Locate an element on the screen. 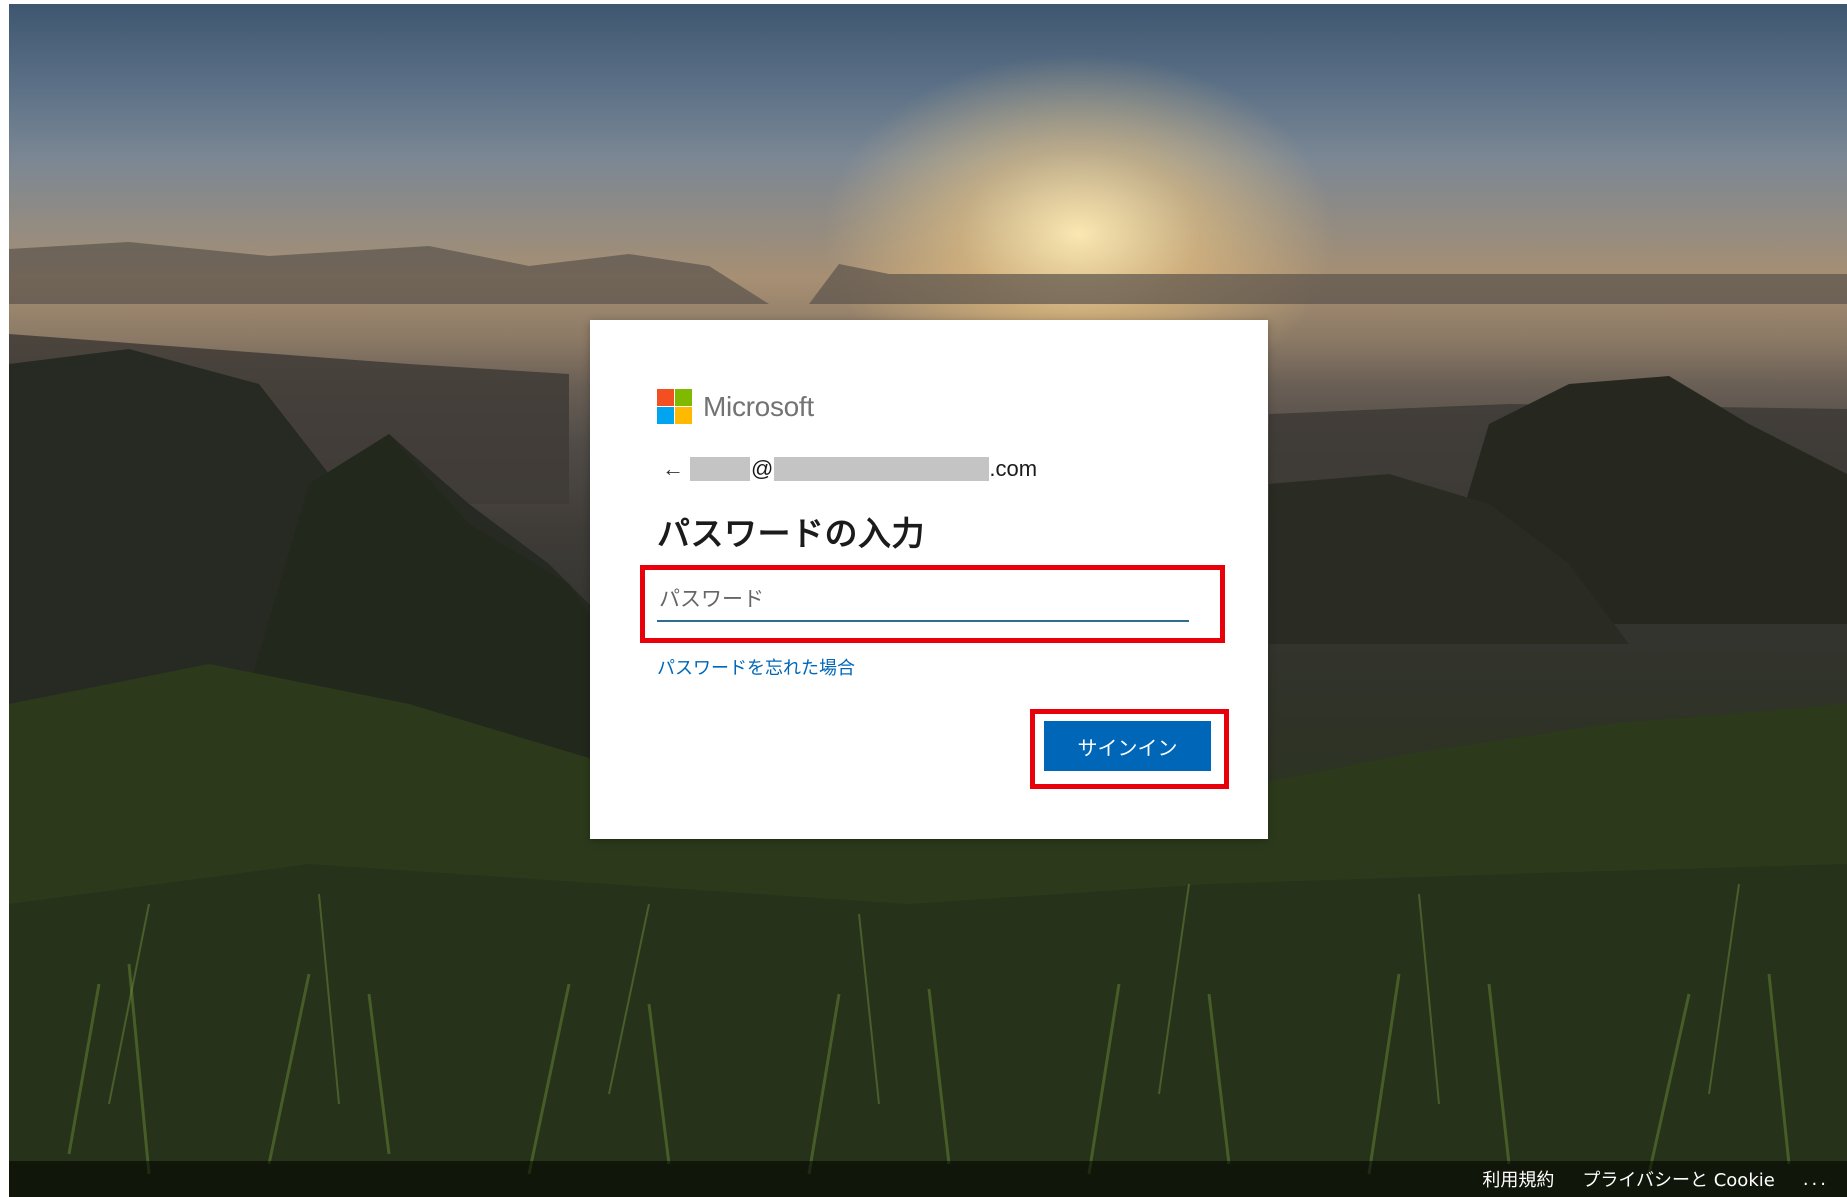 The image size is (1847, 1197). microsoft-logo-icon is located at coordinates (674, 406).